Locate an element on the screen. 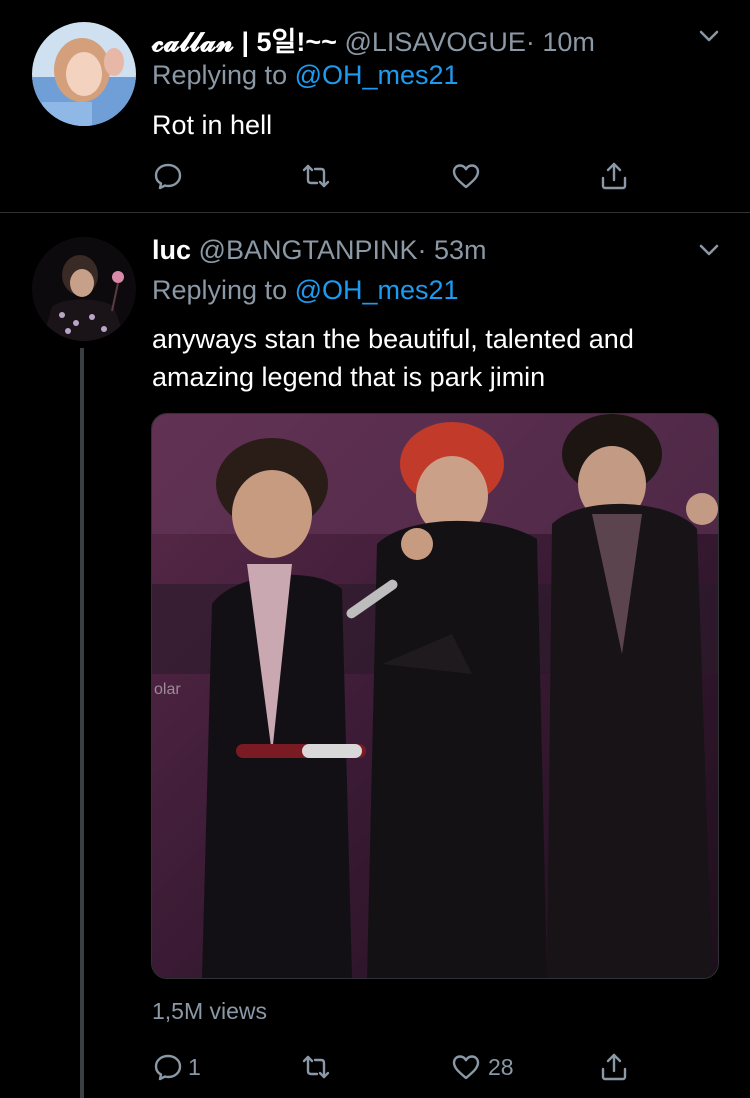 The width and height of the screenshot is (750, 1098). tweet-header: luc @BANGTANPINK· 53m is located at coordinates (319, 250).